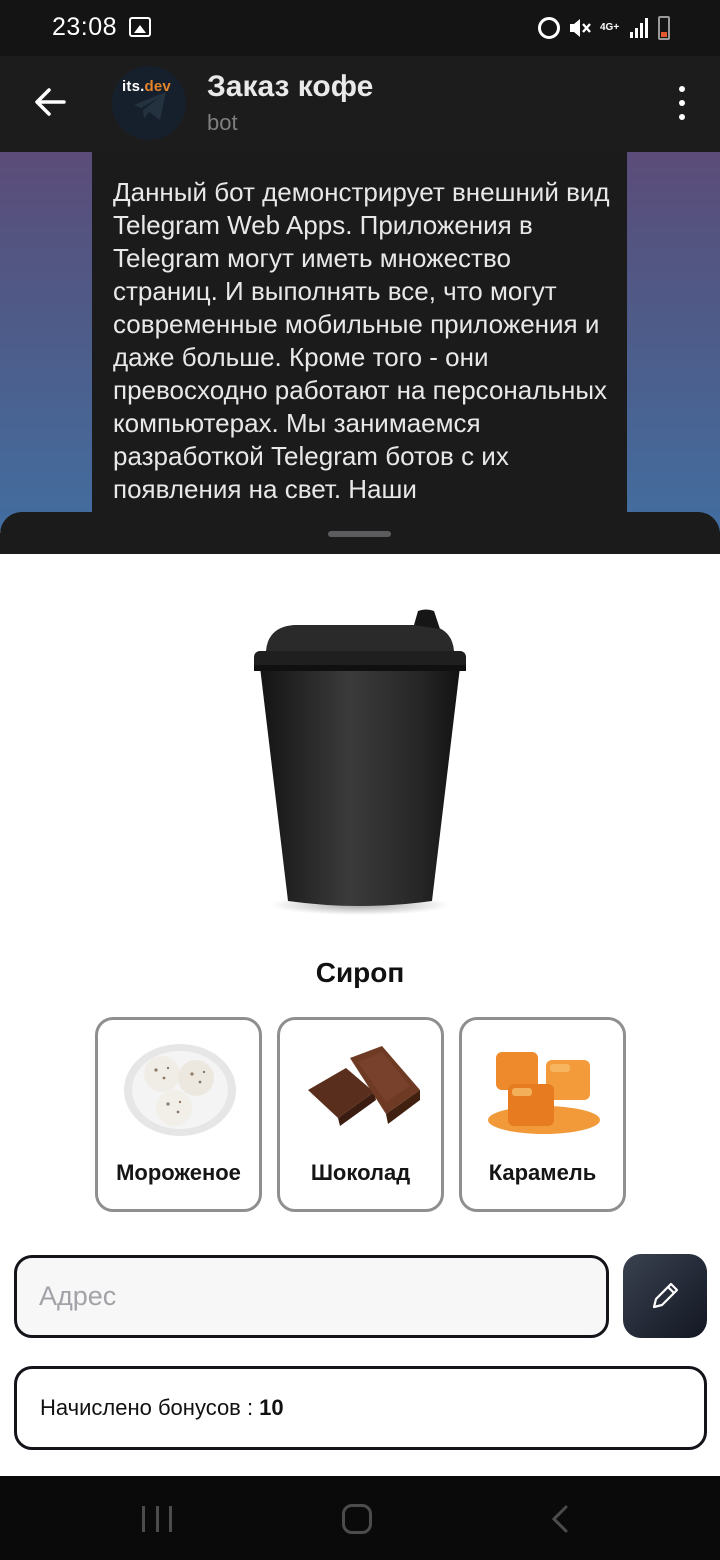 This screenshot has width=720, height=1560. I want to click on bonus-label: Начислено бонусов :, so click(147, 1407).